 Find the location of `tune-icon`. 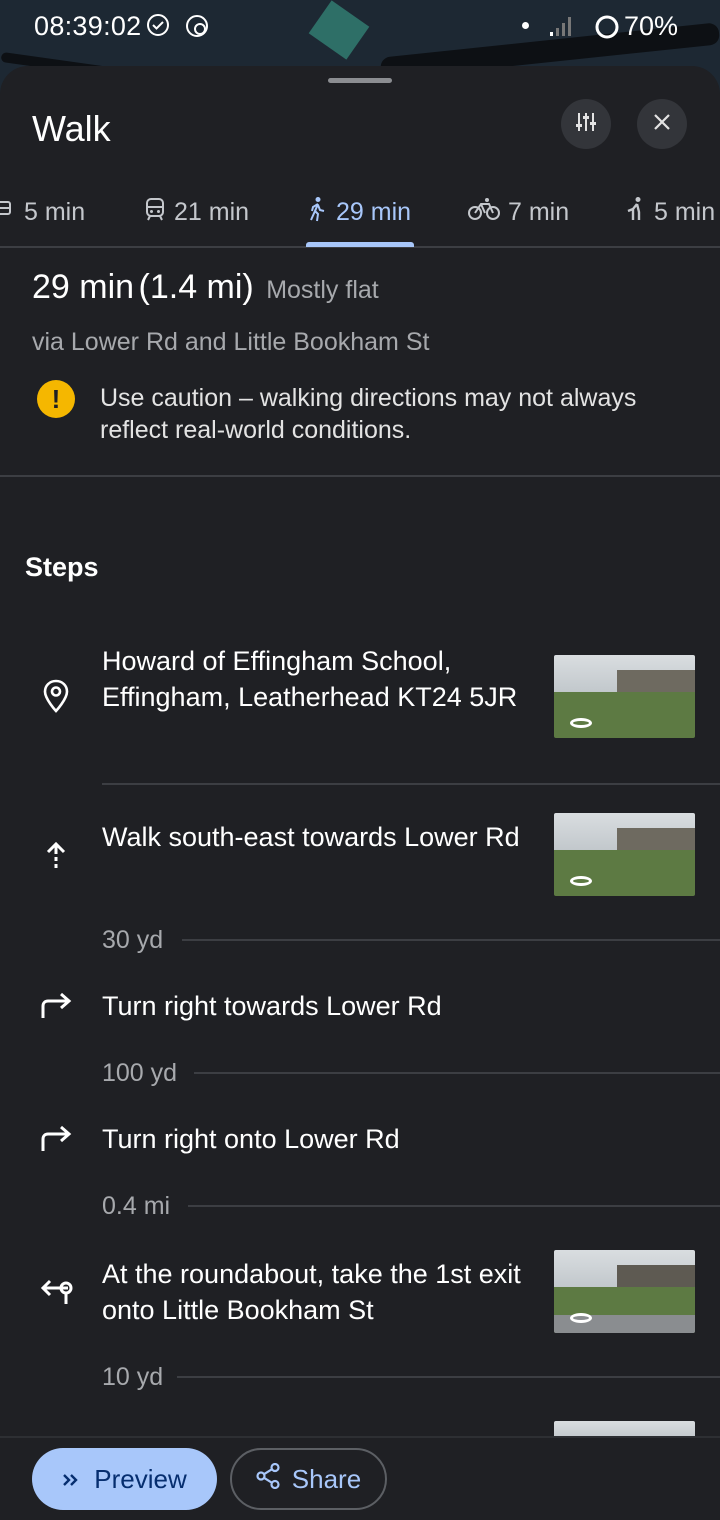

tune-icon is located at coordinates (586, 124).